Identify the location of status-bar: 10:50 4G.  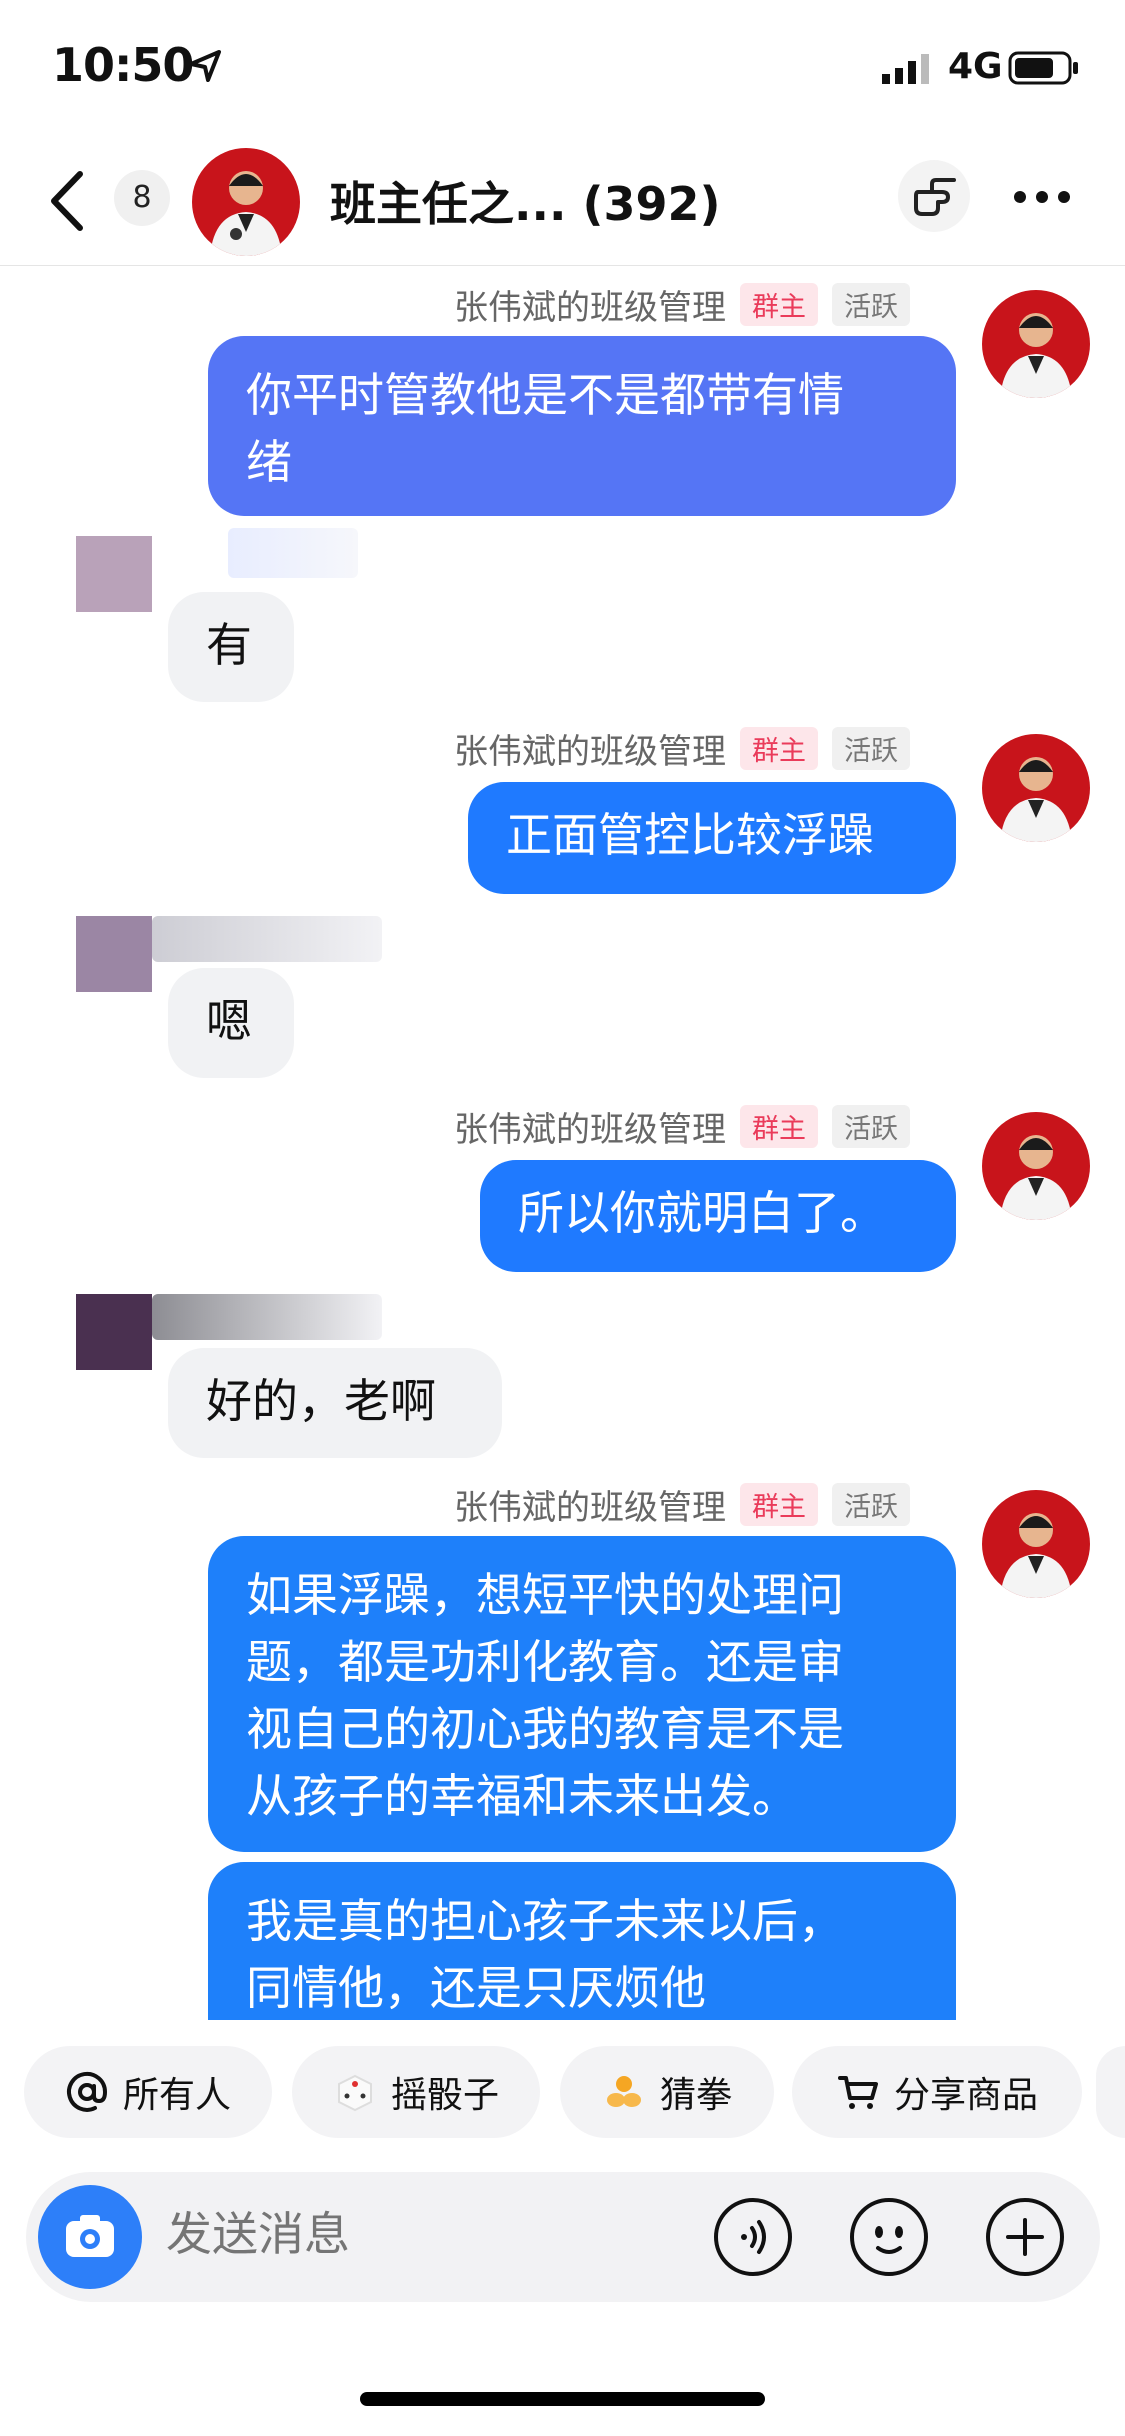
(562, 70).